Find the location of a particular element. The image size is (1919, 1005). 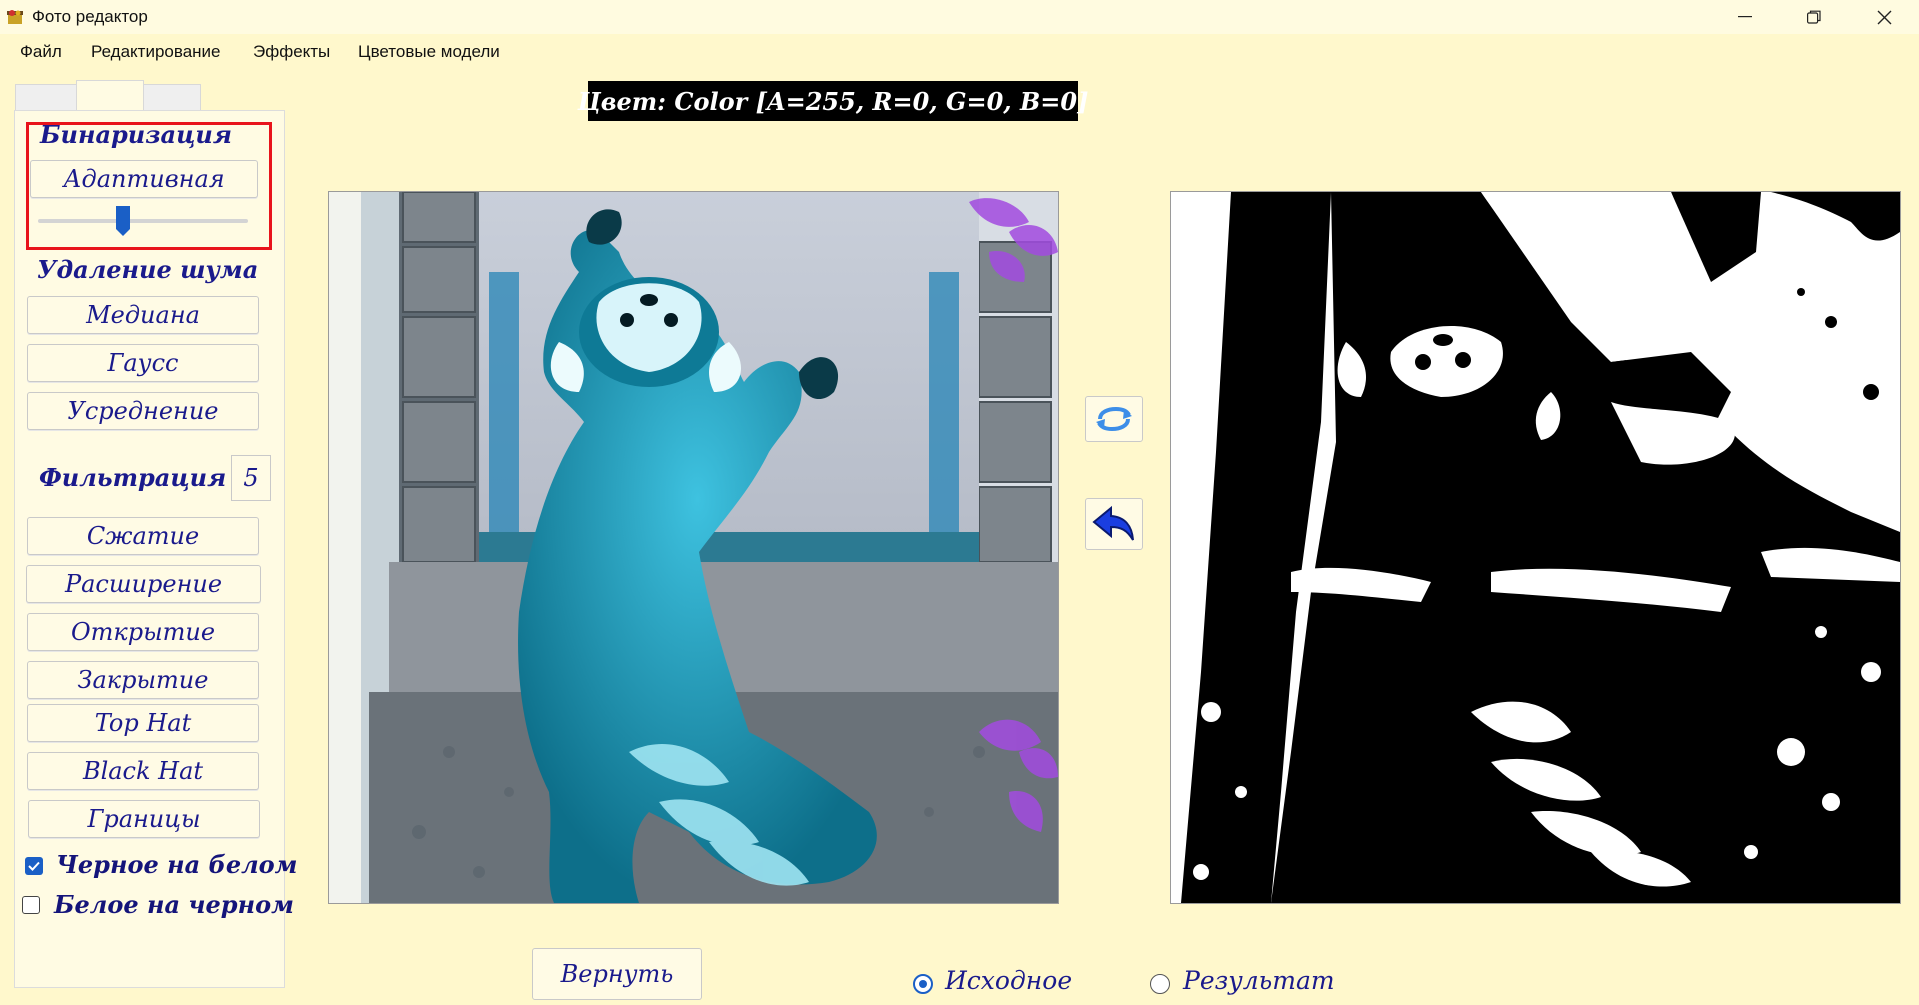

filter-size-value: 5 is located at coordinates (251, 478).